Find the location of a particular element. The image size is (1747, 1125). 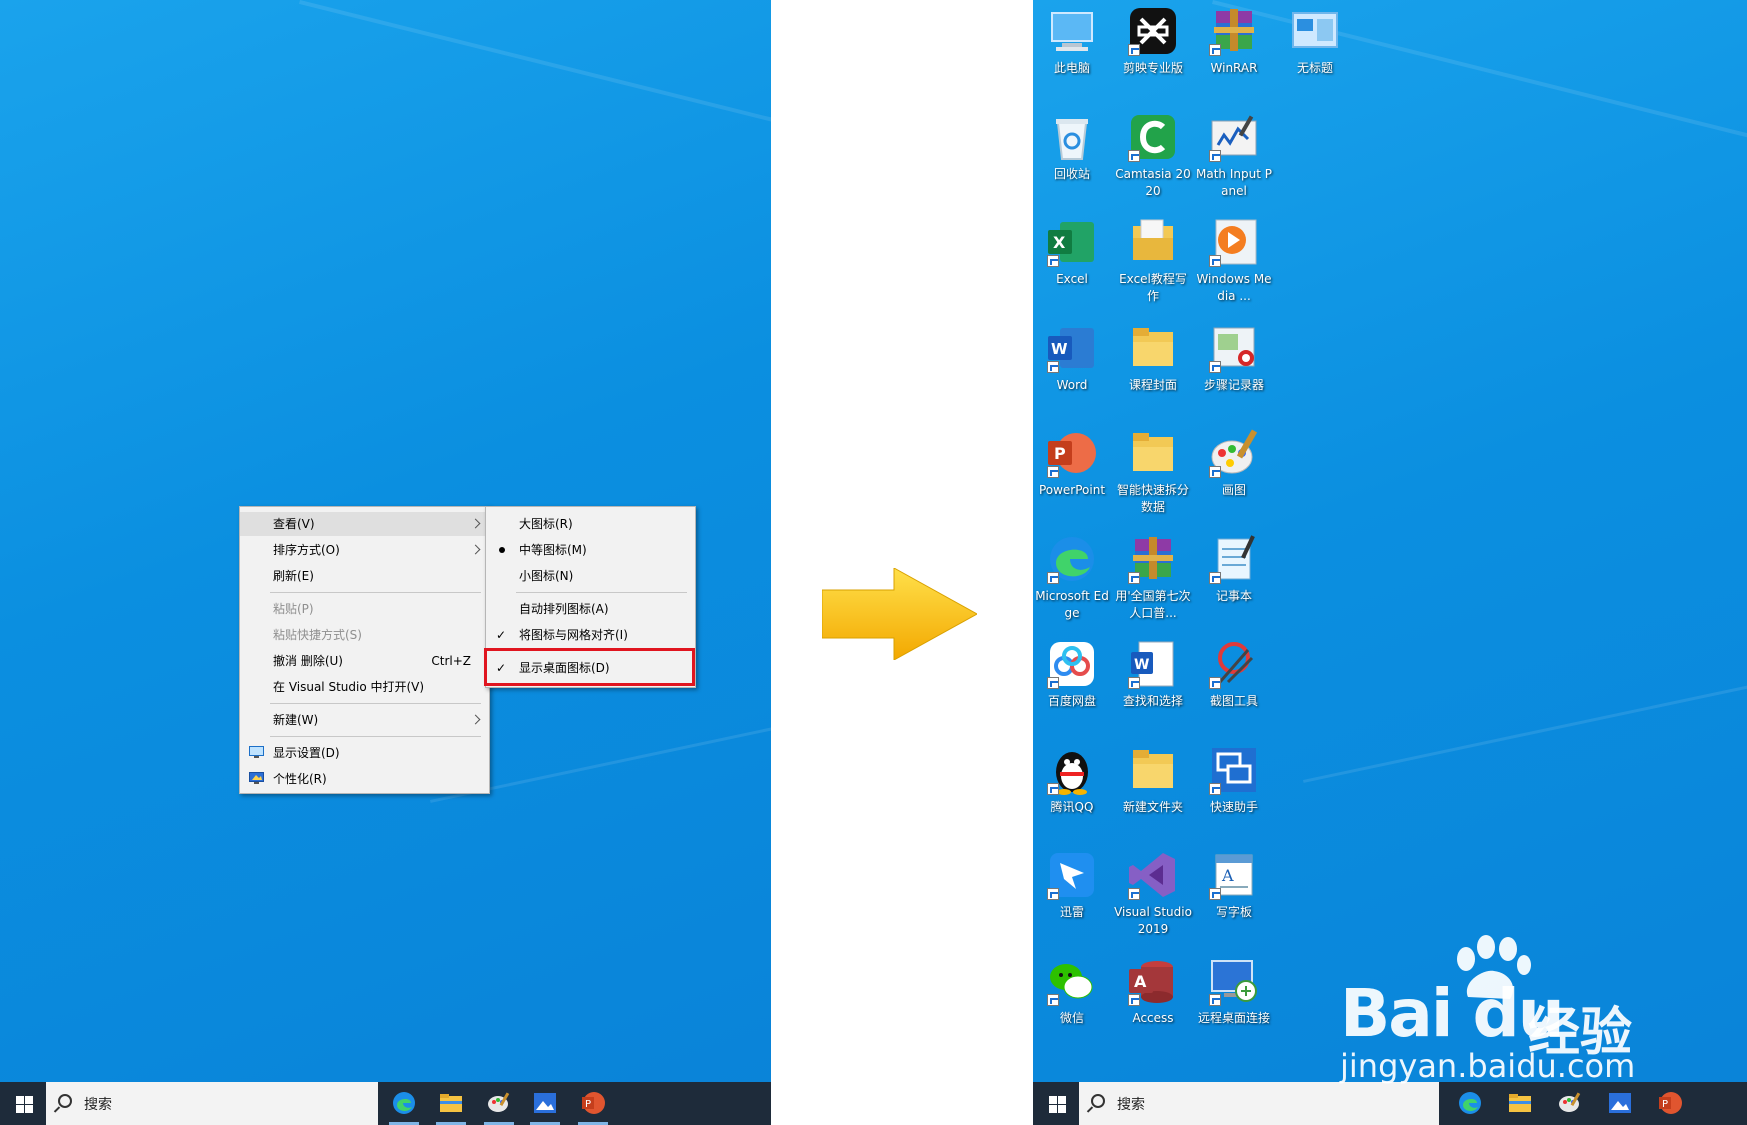

folder-icon is located at coordinates (1153, 348).